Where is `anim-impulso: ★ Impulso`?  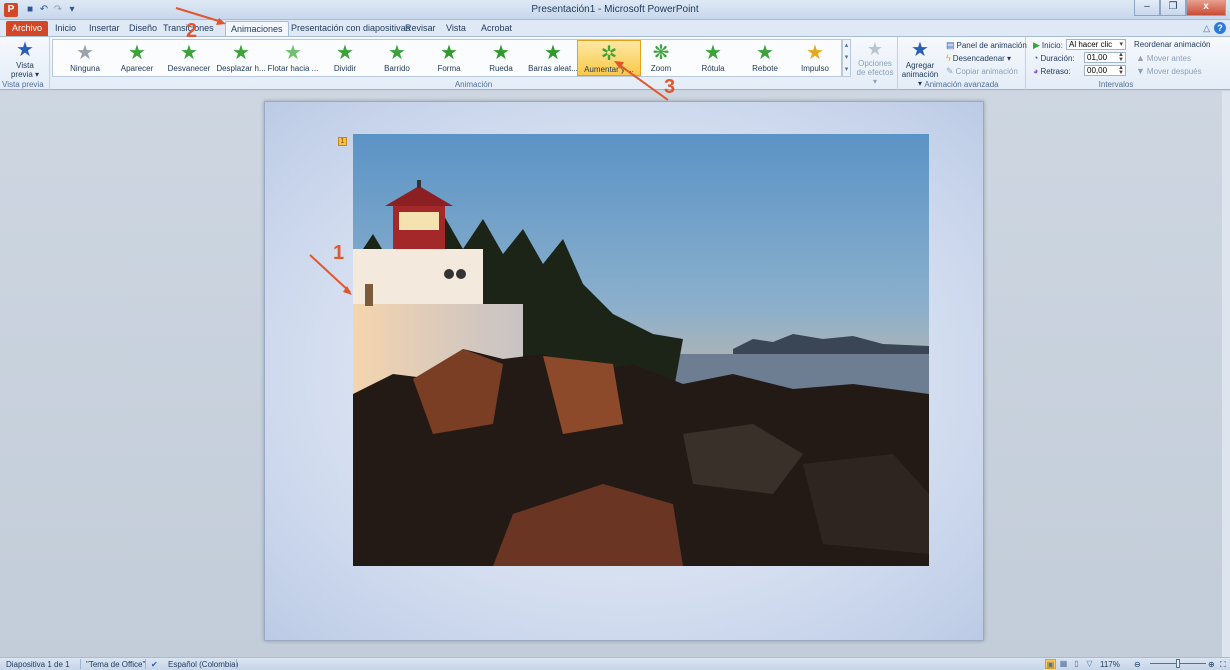 anim-impulso: ★ Impulso is located at coordinates (815, 58).